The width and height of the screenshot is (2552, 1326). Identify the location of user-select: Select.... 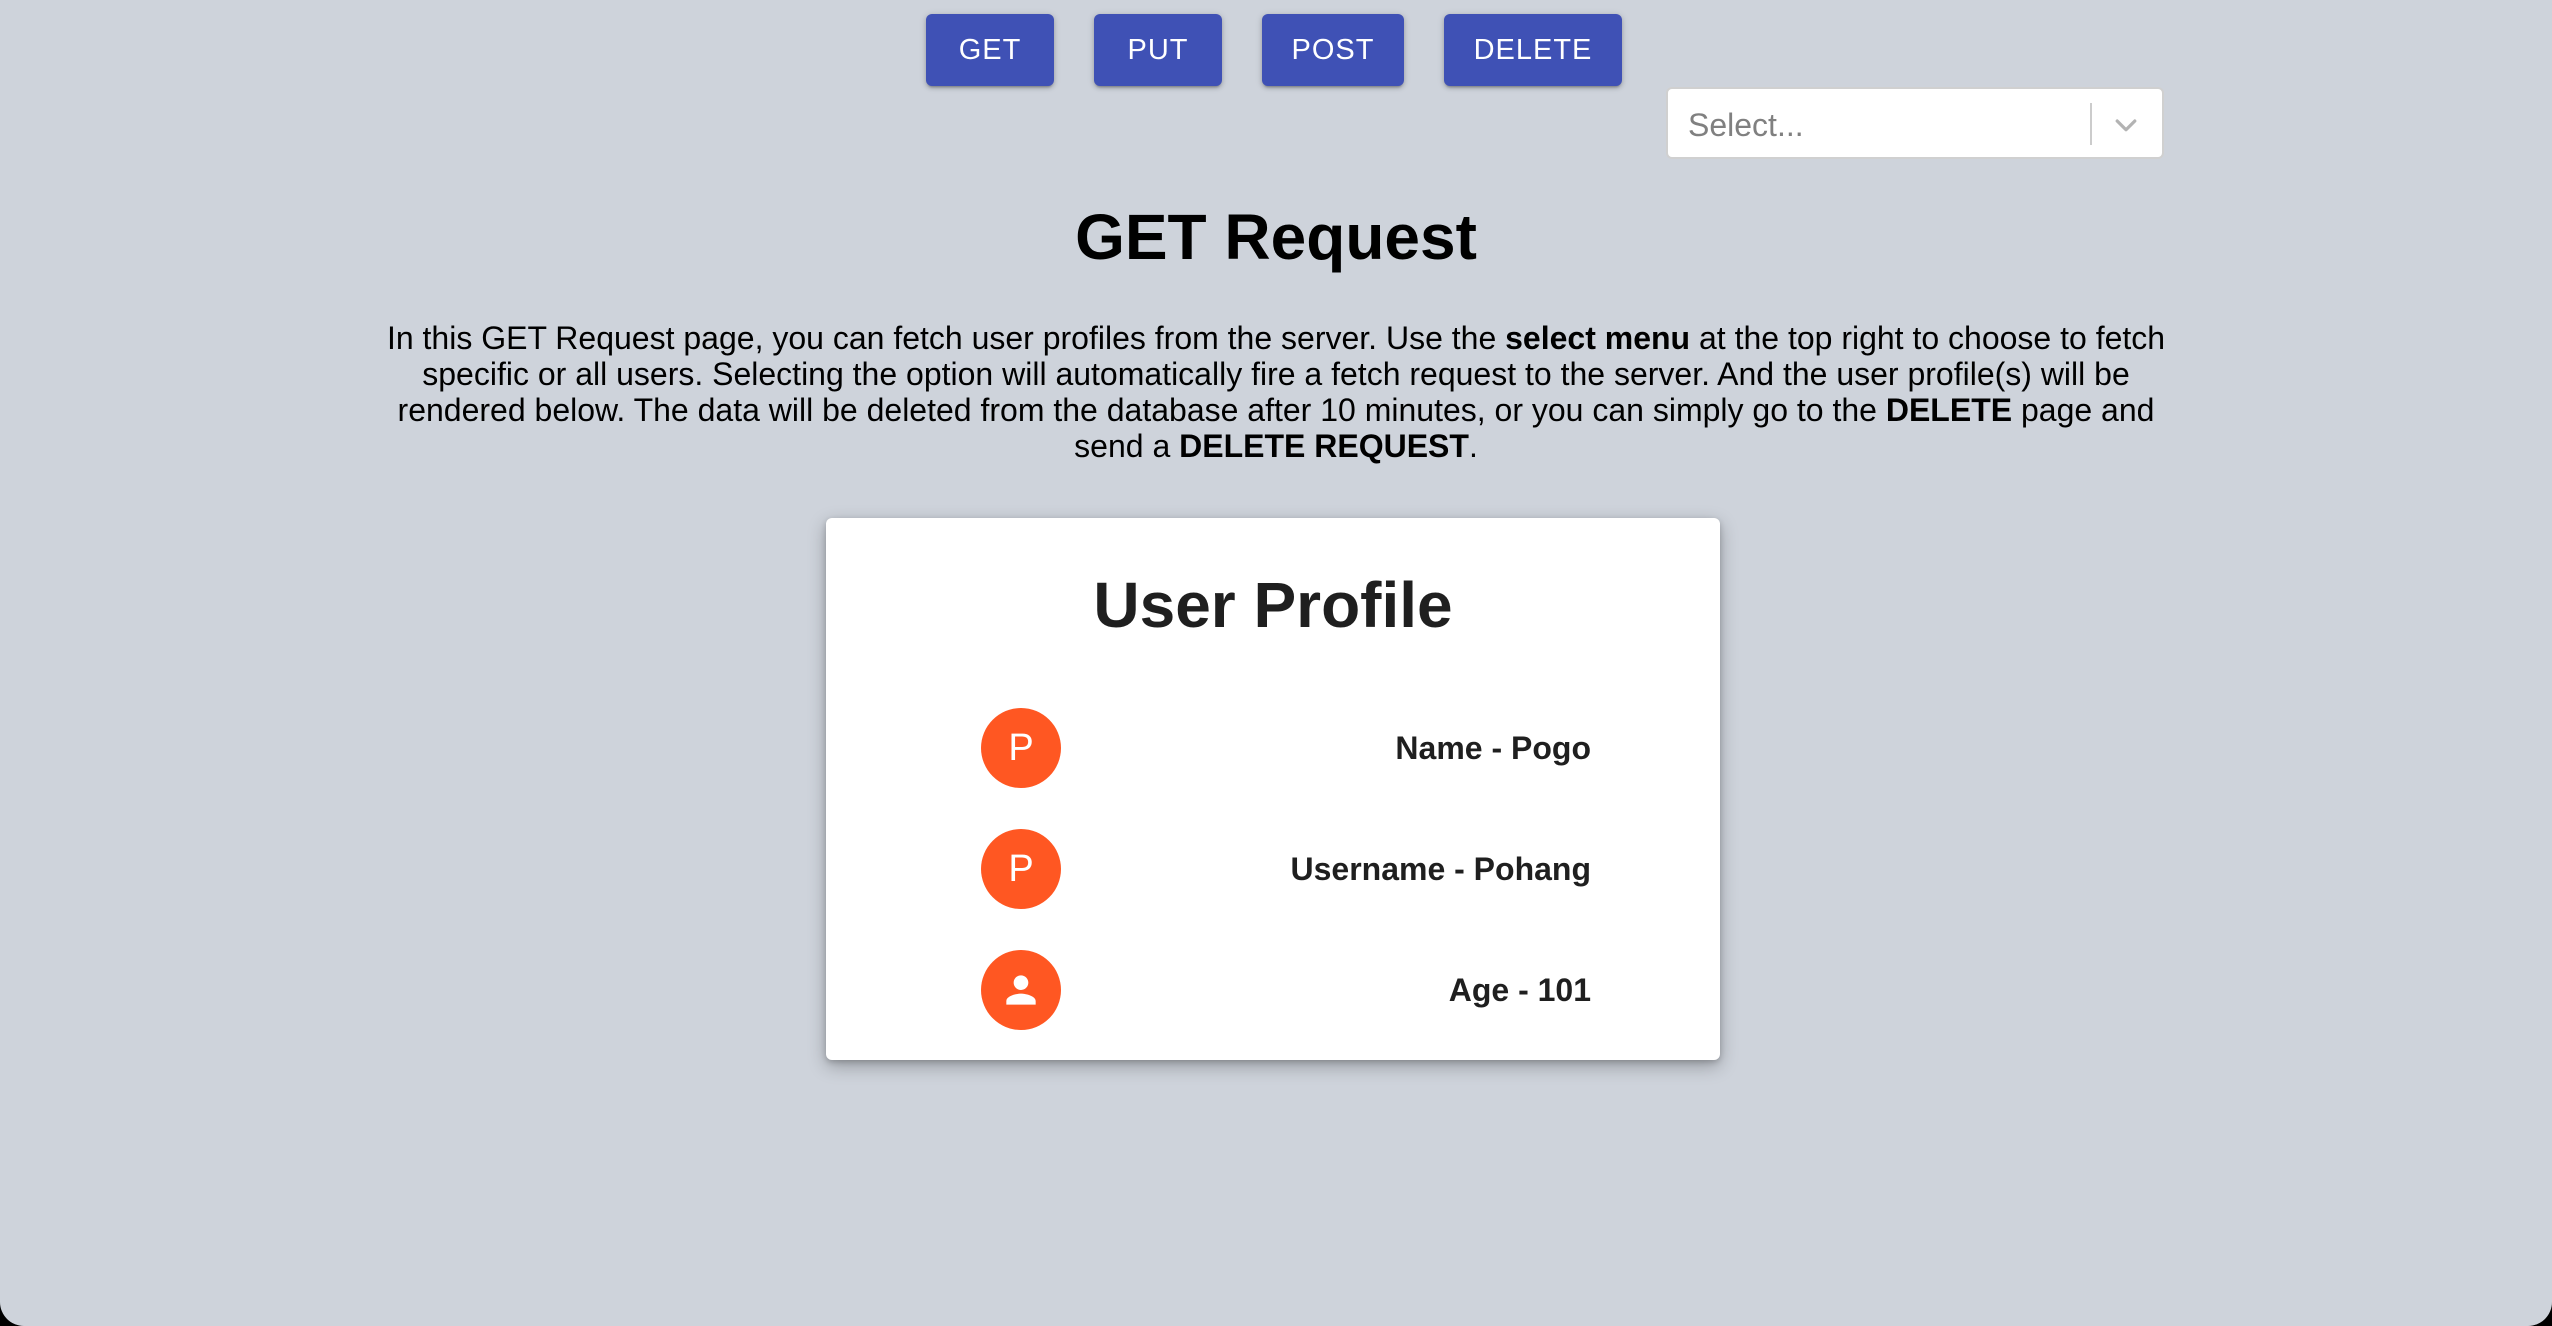
(1915, 123).